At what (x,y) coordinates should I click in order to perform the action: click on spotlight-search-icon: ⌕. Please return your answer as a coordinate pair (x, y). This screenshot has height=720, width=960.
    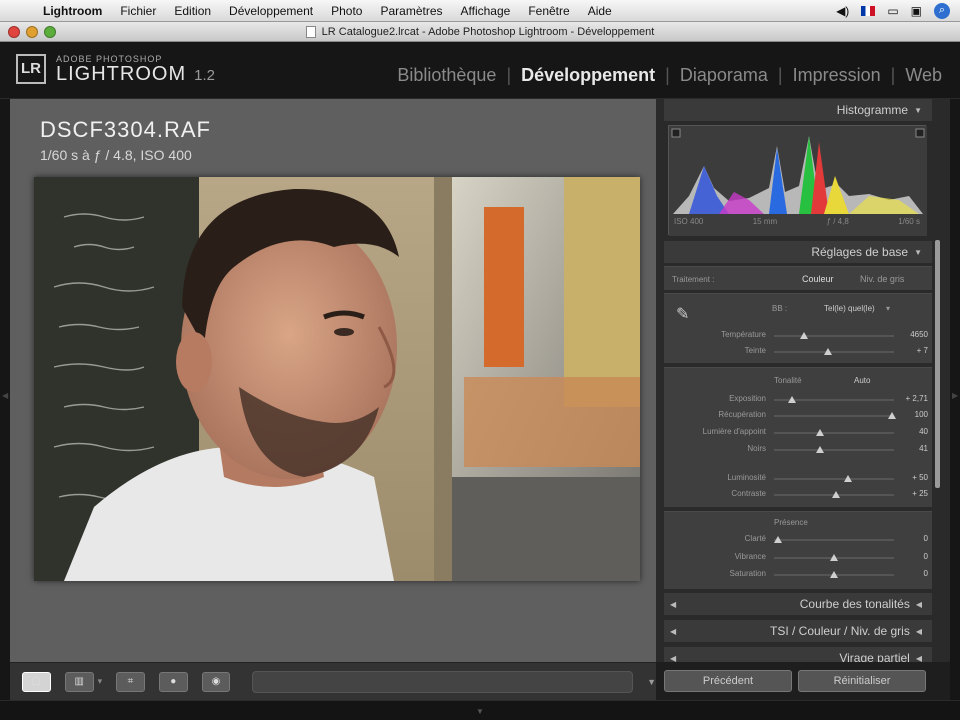
    Looking at the image, I should click on (942, 10).